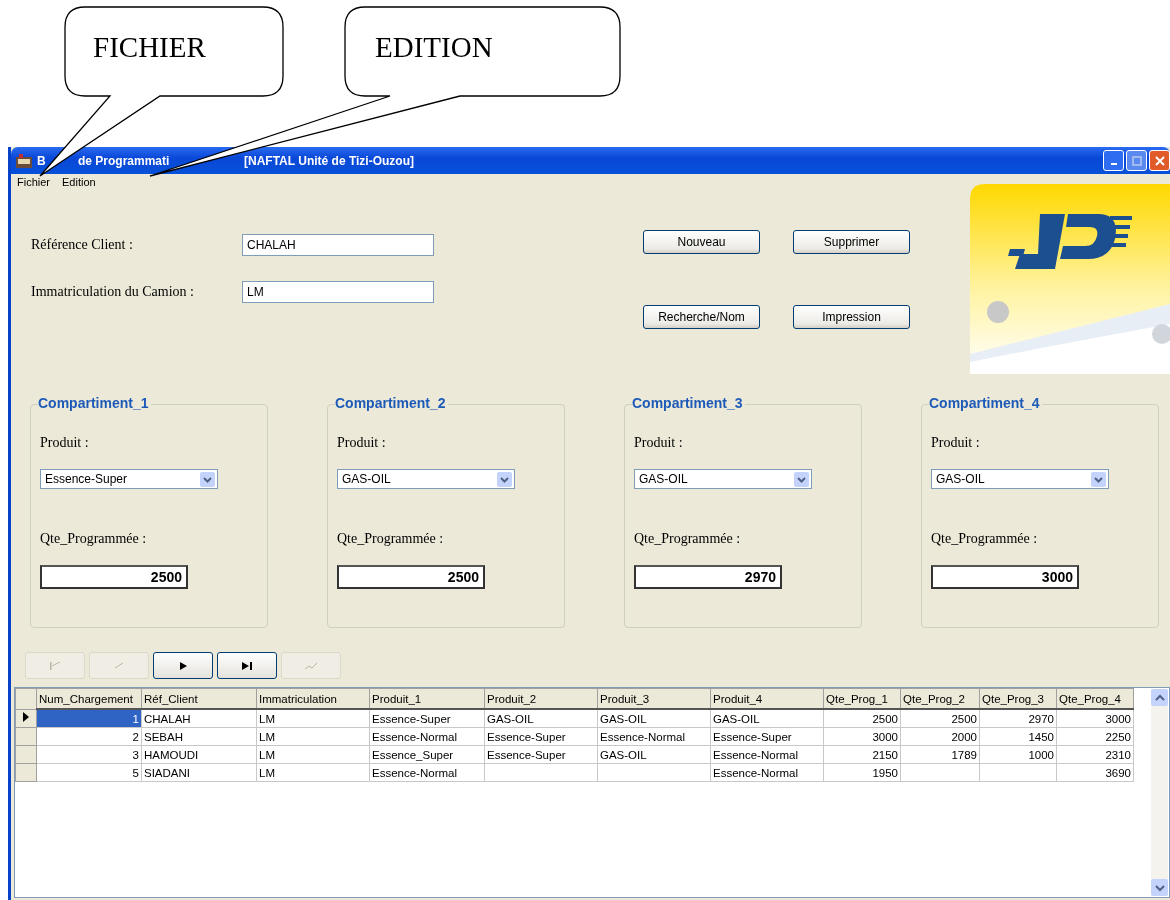 Image resolution: width=1170 pixels, height=900 pixels. What do you see at coordinates (986, 403) in the screenshot?
I see `group-title: Compartiment_4` at bounding box center [986, 403].